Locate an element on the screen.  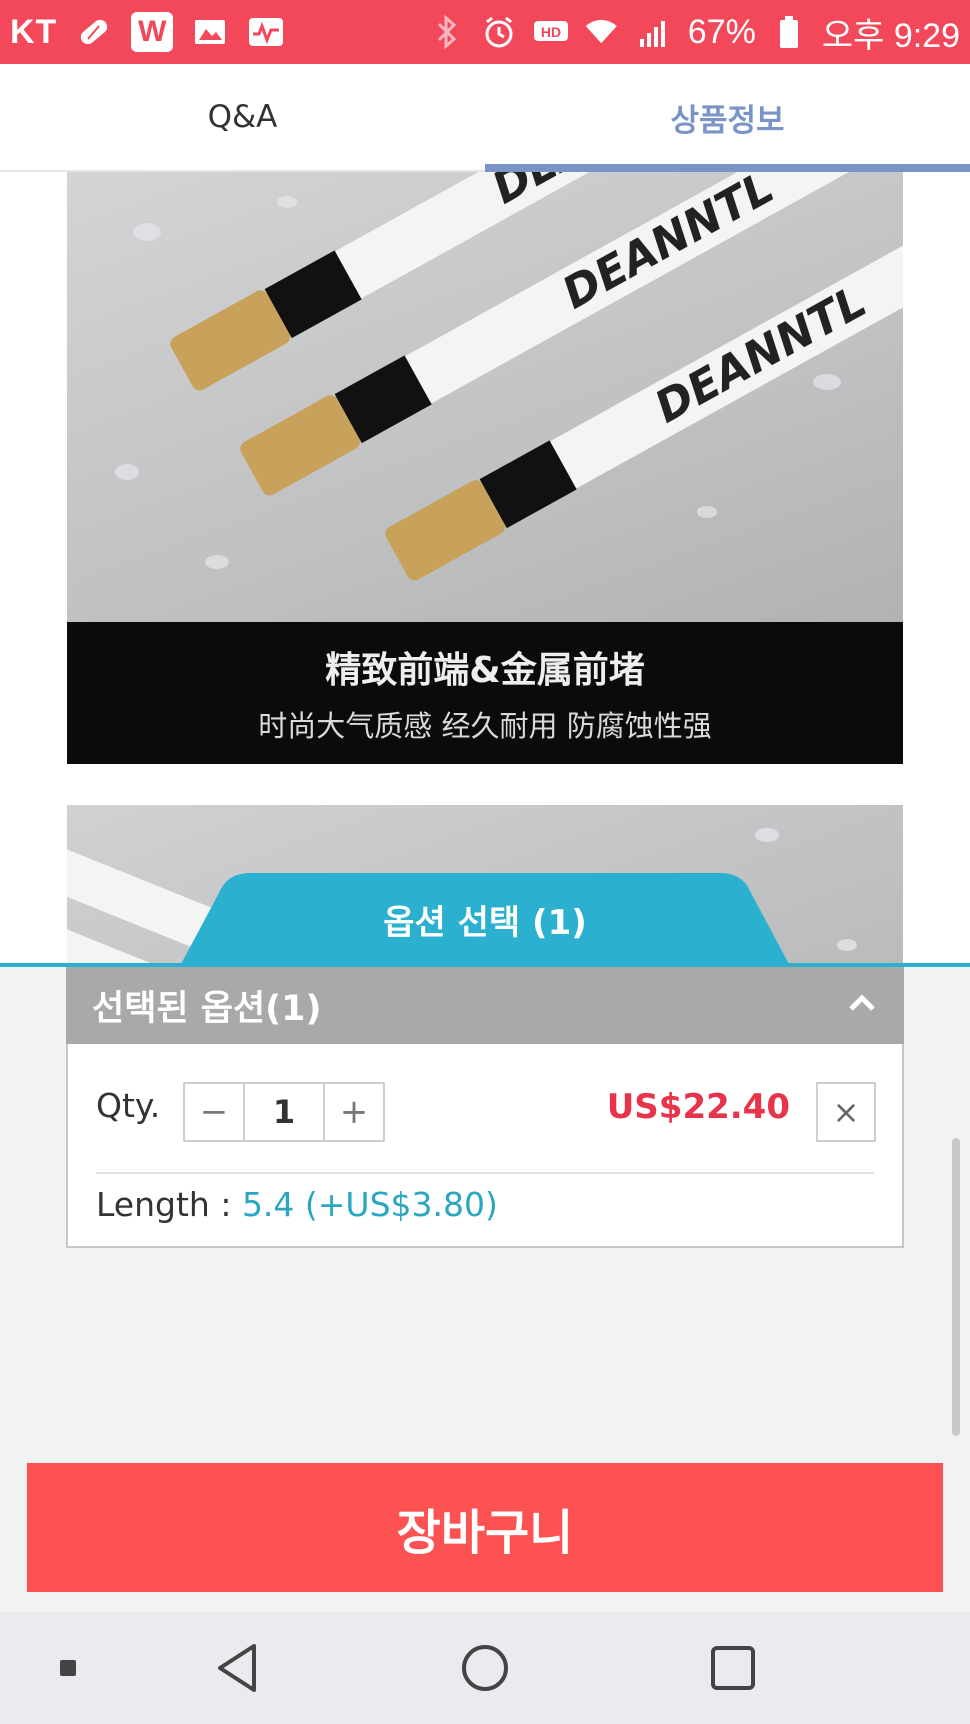
quantity-value: 1 is located at coordinates (284, 1112).